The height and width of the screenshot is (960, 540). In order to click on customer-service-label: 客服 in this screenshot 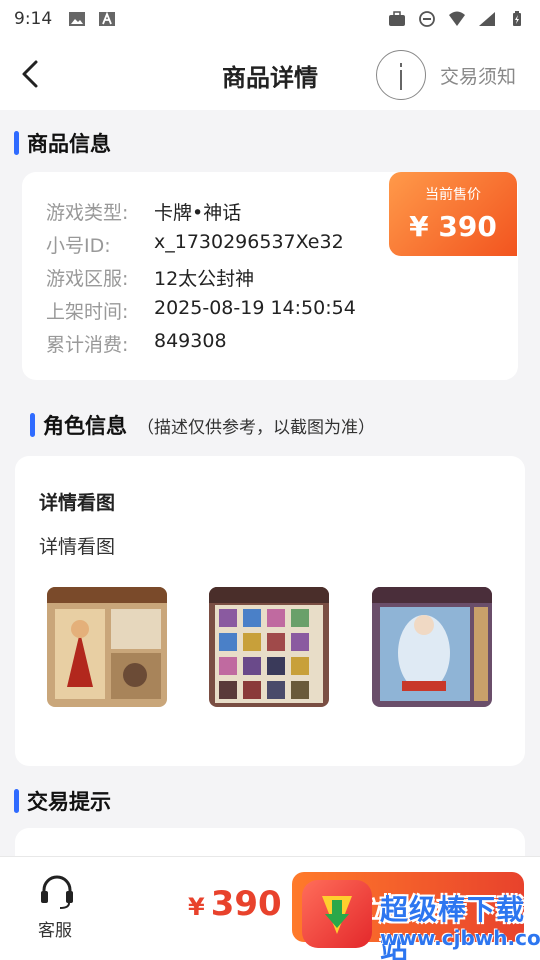, I will do `click(55, 928)`.